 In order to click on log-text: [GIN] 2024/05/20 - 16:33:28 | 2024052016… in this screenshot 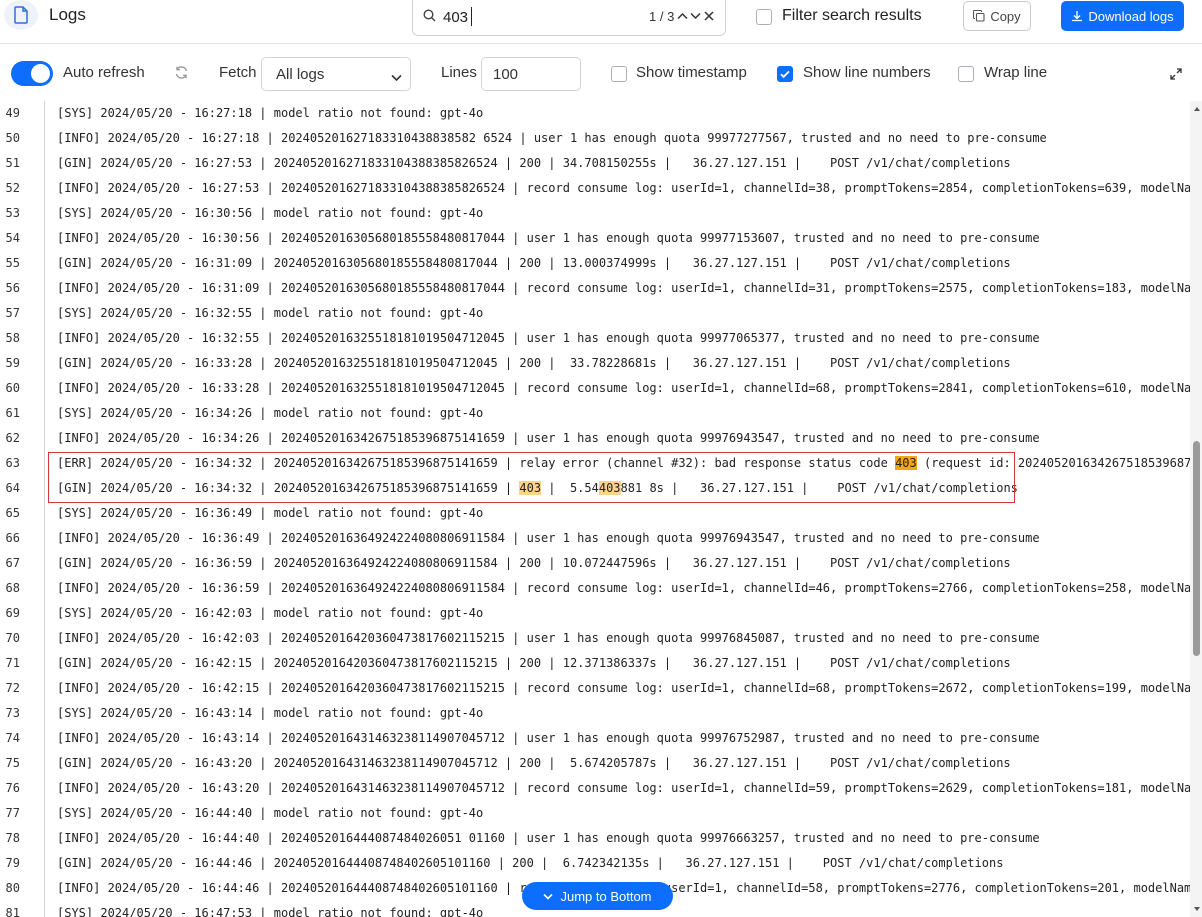, I will do `click(534, 363)`.